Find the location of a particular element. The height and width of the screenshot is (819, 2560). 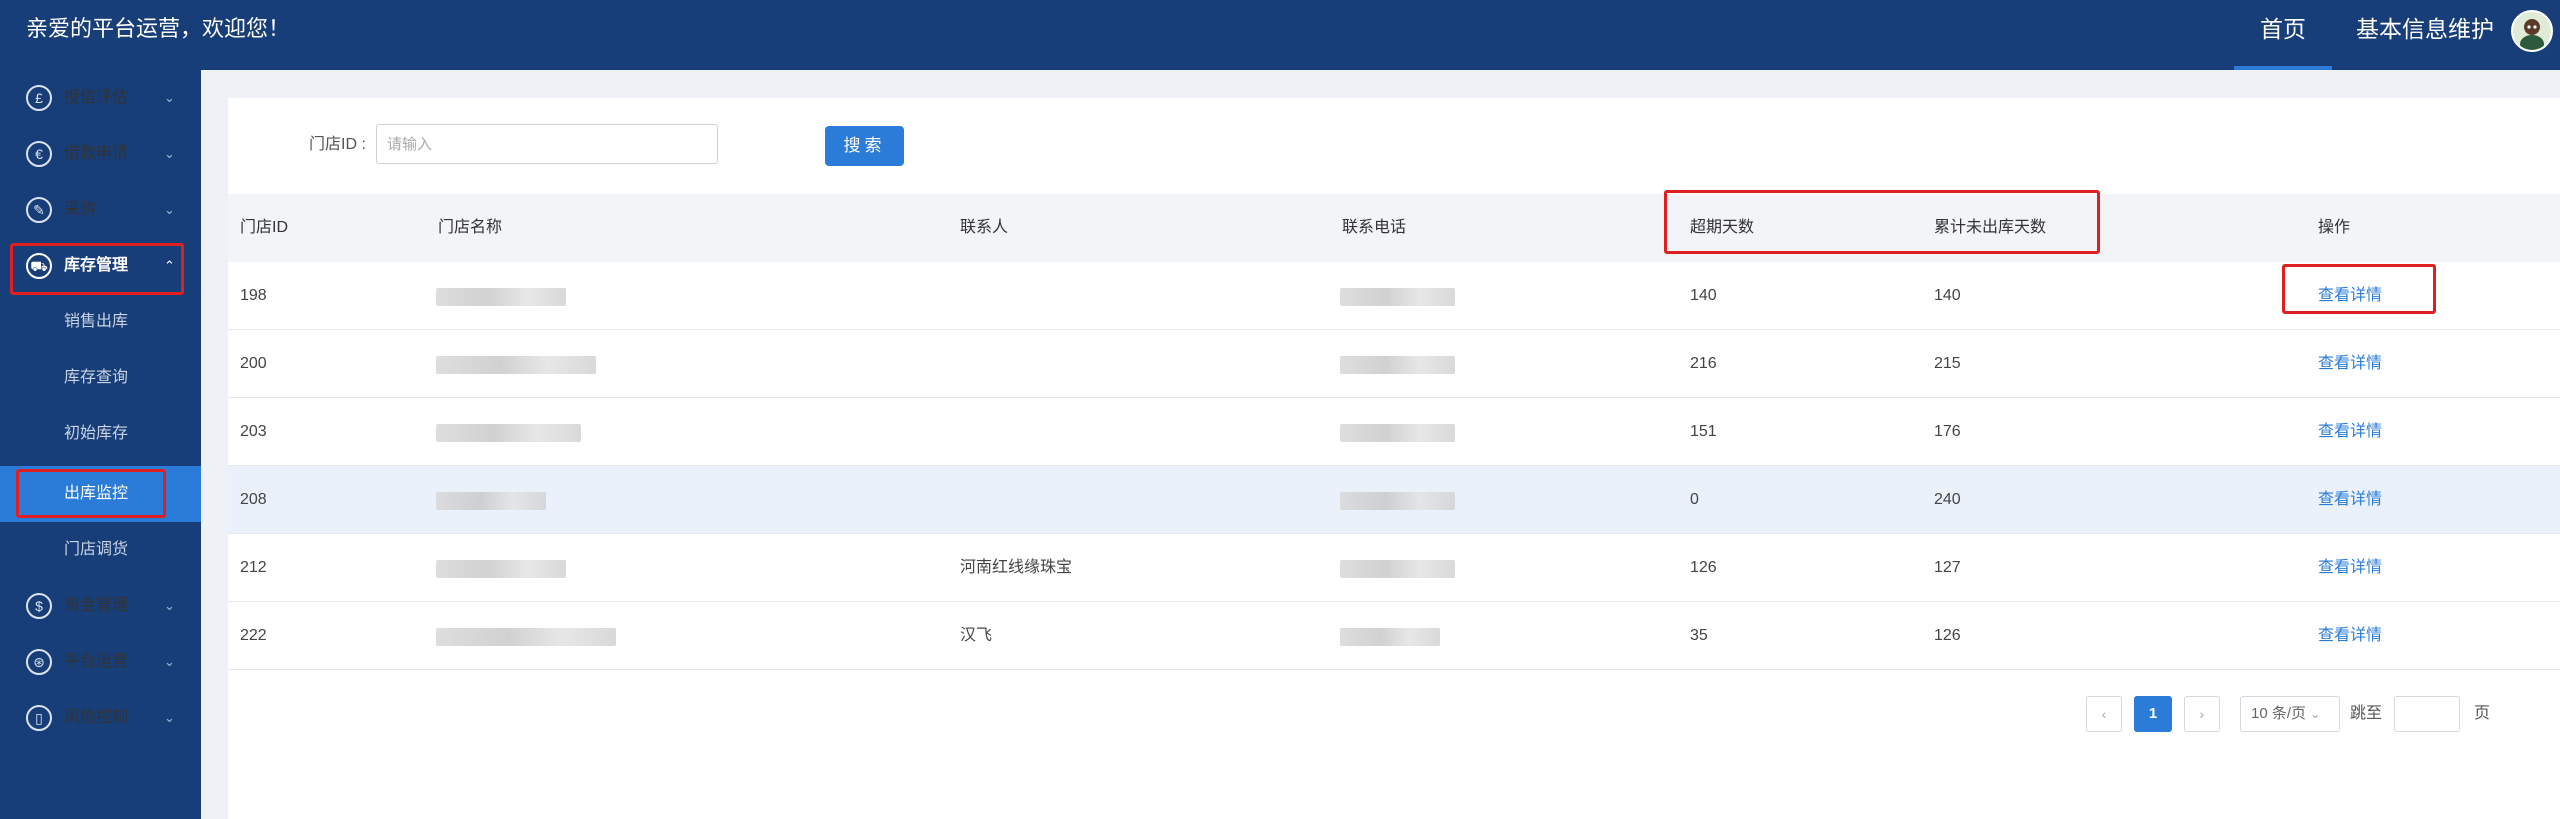

sidebar-item-inventory: ⛟ 库存管理 ⌃ is located at coordinates (100, 266).